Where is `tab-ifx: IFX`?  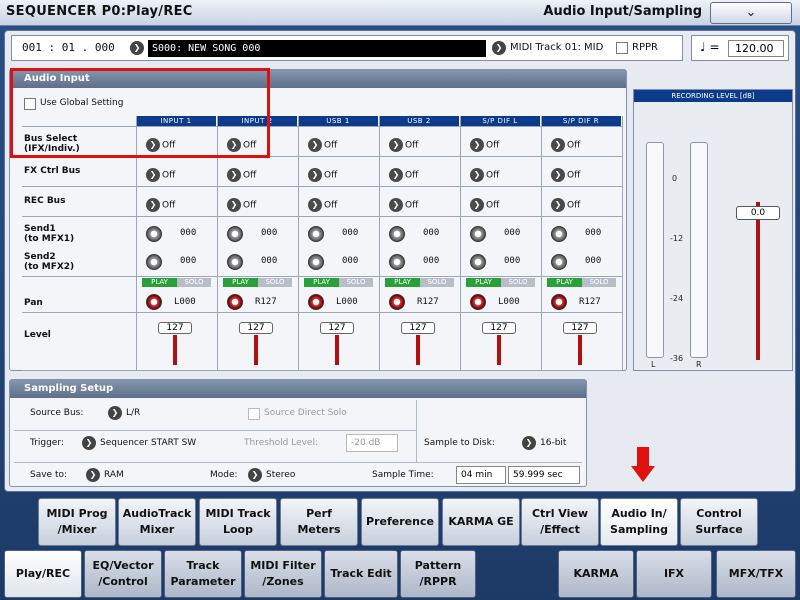 tab-ifx: IFX is located at coordinates (674, 574).